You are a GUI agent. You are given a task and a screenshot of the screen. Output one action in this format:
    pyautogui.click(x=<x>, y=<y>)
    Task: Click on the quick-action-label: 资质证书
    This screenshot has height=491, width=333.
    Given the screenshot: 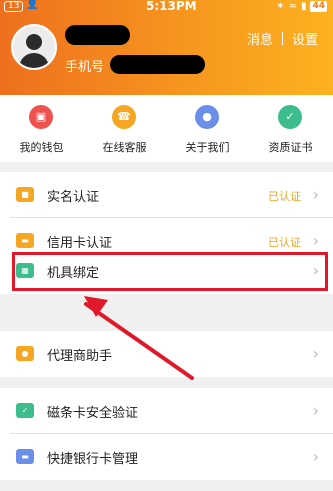 What is the action you would take?
    pyautogui.click(x=290, y=147)
    